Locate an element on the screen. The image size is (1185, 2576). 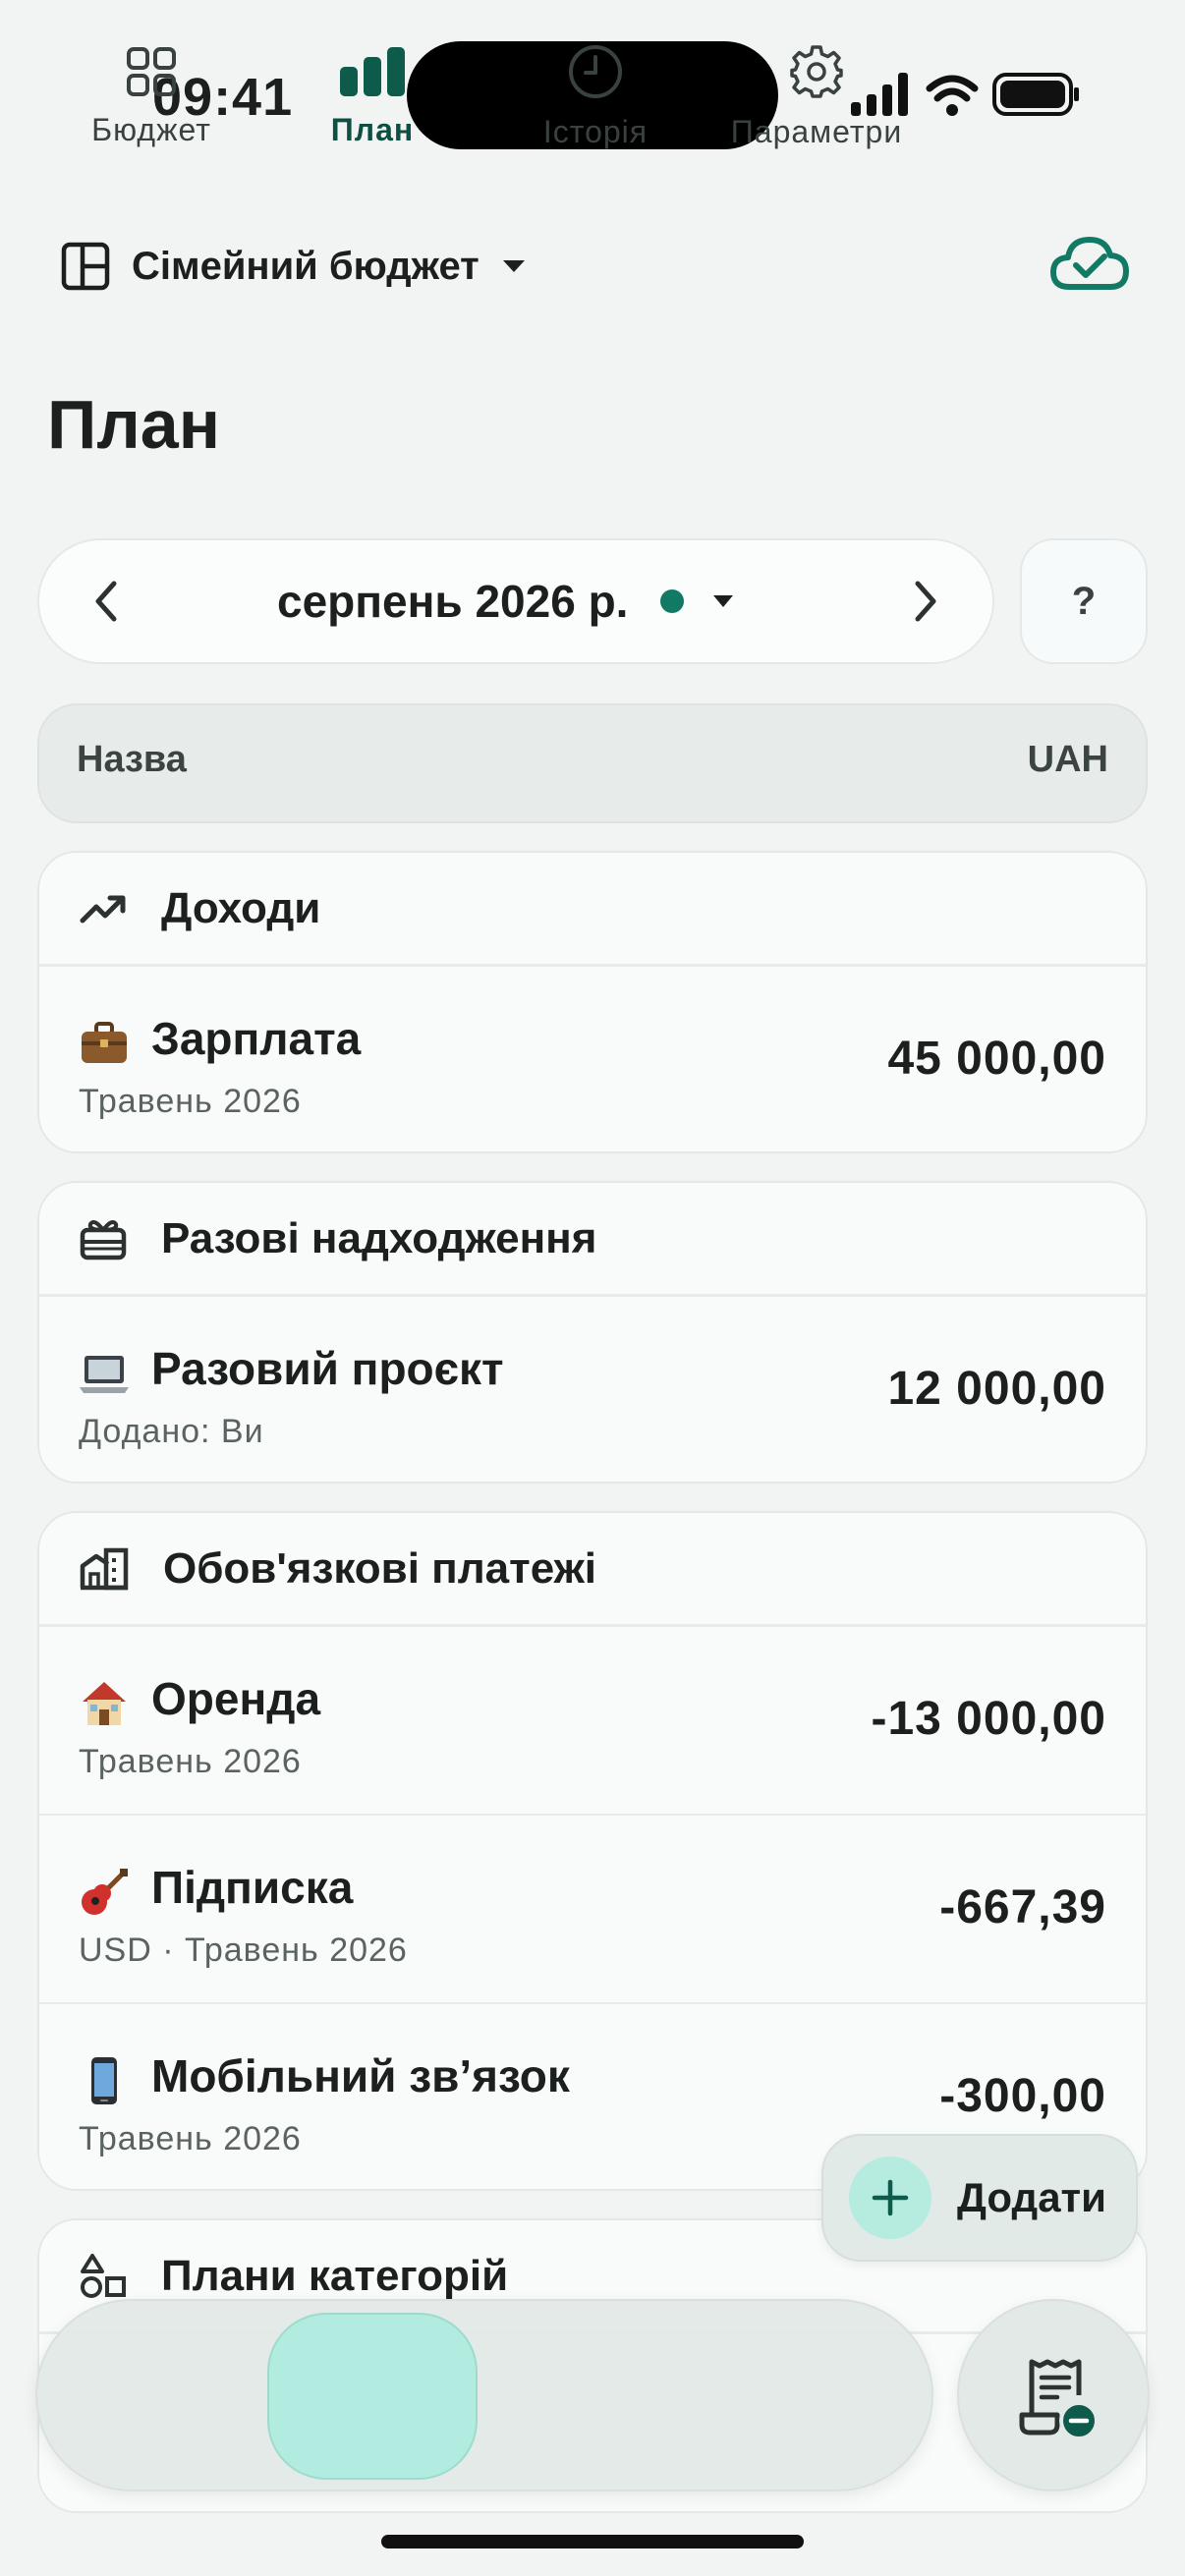
plus-icon is located at coordinates (890, 2197).